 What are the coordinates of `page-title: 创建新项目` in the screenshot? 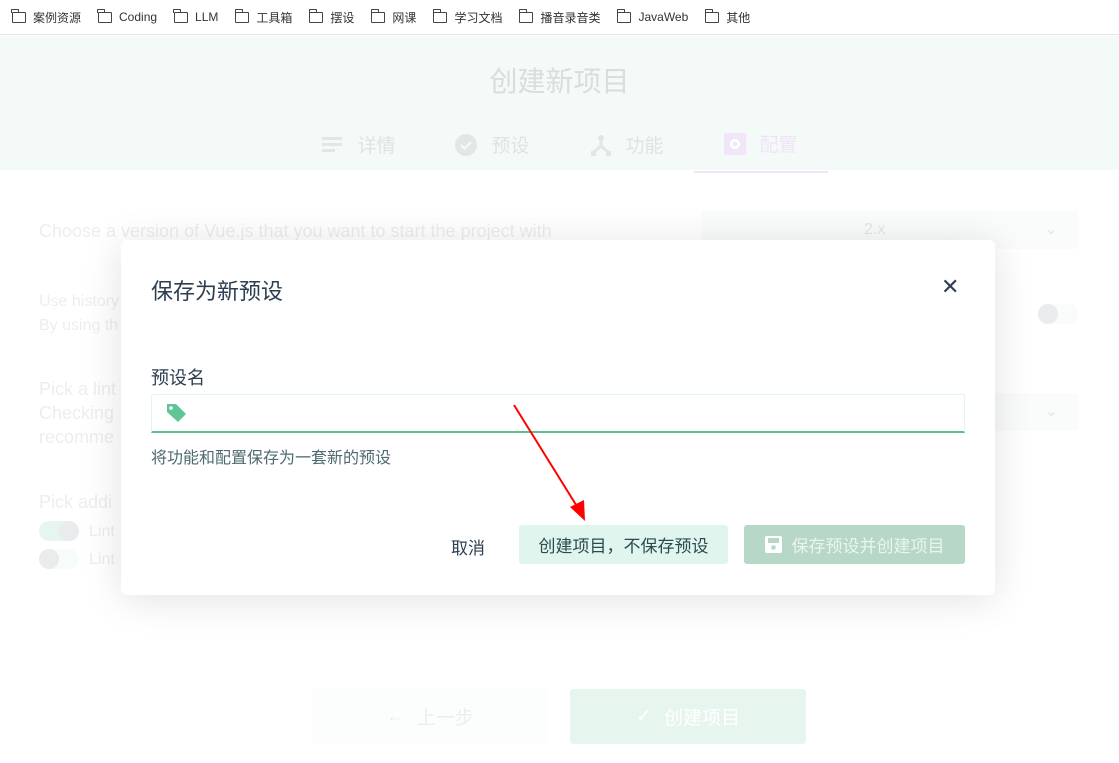 It's located at (559, 81).